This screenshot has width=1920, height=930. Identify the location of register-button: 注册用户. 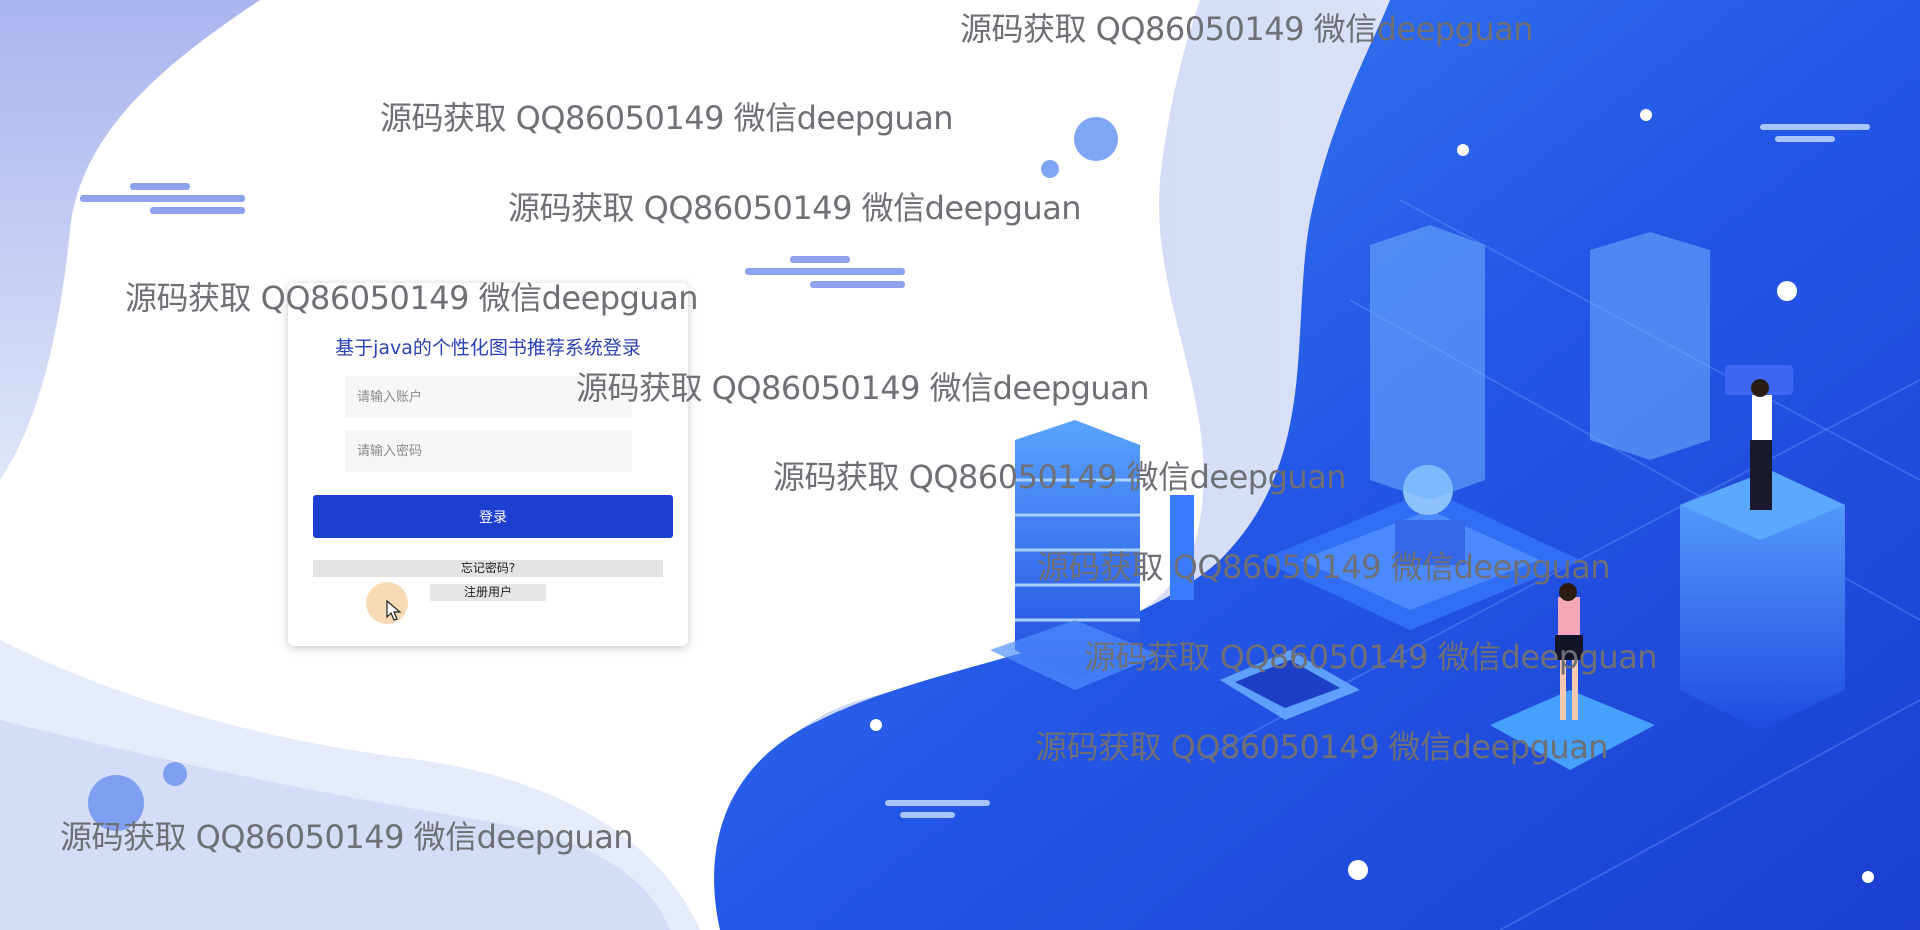
(488, 592).